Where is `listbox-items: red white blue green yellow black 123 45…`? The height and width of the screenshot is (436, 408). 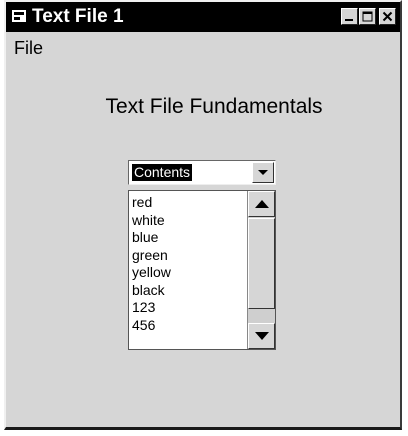
listbox-items: red white blue green yellow black 123 45… is located at coordinates (151, 264).